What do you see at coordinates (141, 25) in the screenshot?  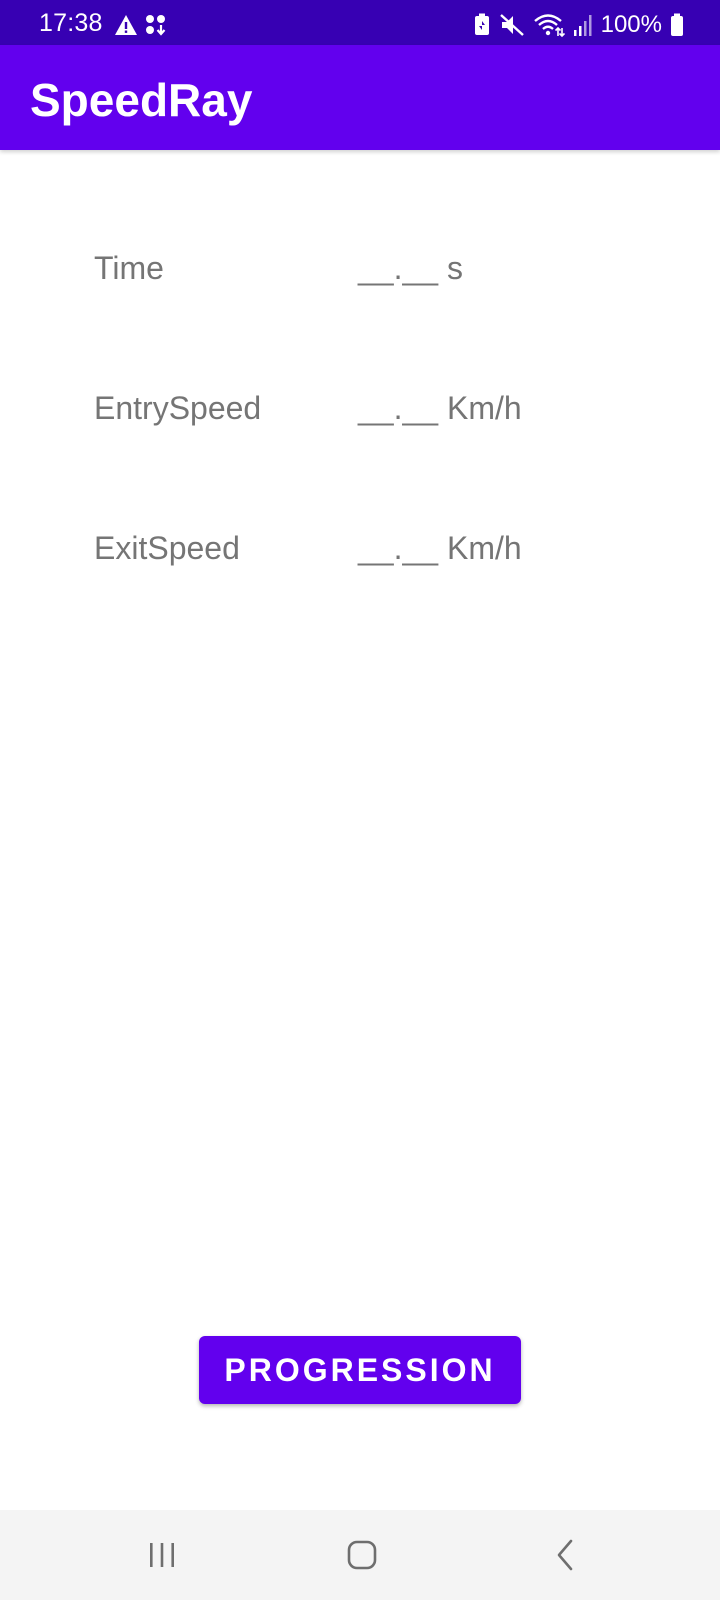 I see `status-left-icons` at bounding box center [141, 25].